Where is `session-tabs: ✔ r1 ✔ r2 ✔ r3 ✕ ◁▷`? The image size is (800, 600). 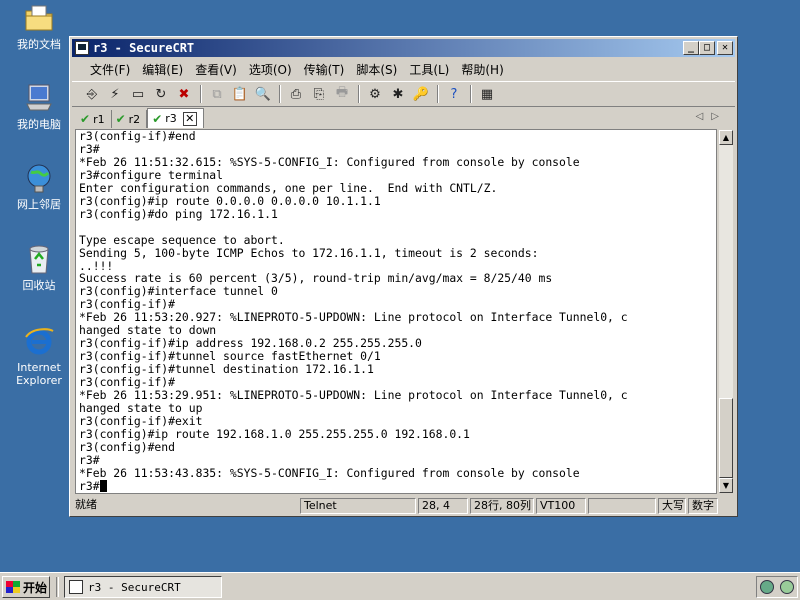
session-tabs: ✔ r1 ✔ r2 ✔ r3 ✕ ◁▷ is located at coordinates (403, 118).